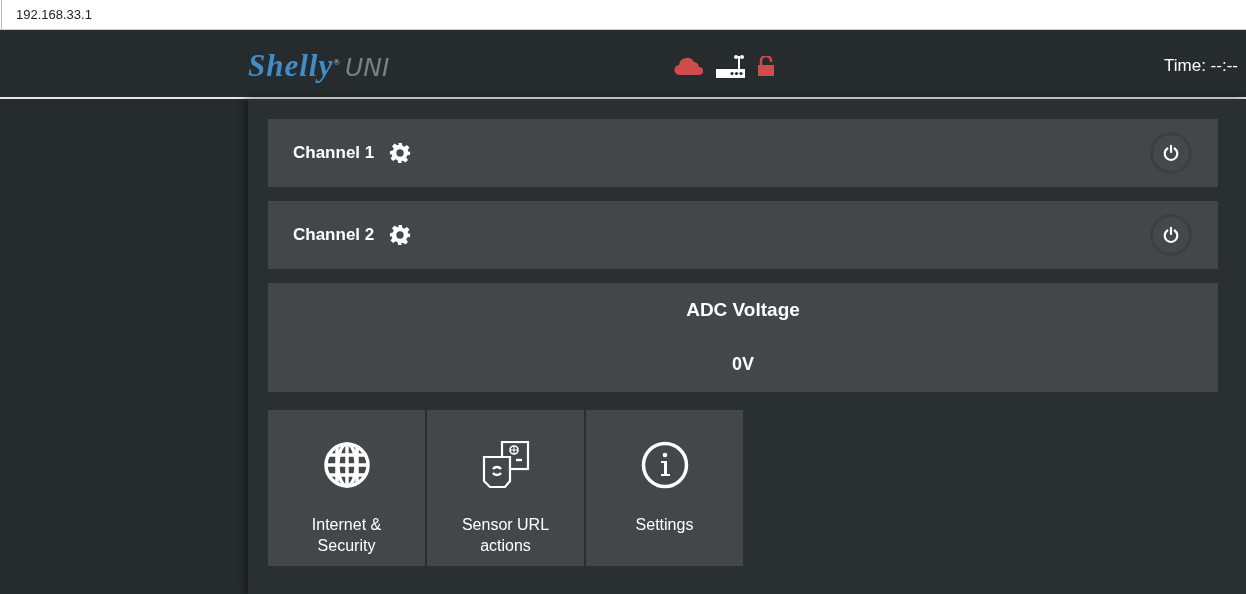 The image size is (1246, 594). What do you see at coordinates (1201, 65) in the screenshot?
I see `time-label: Time: --:--` at bounding box center [1201, 65].